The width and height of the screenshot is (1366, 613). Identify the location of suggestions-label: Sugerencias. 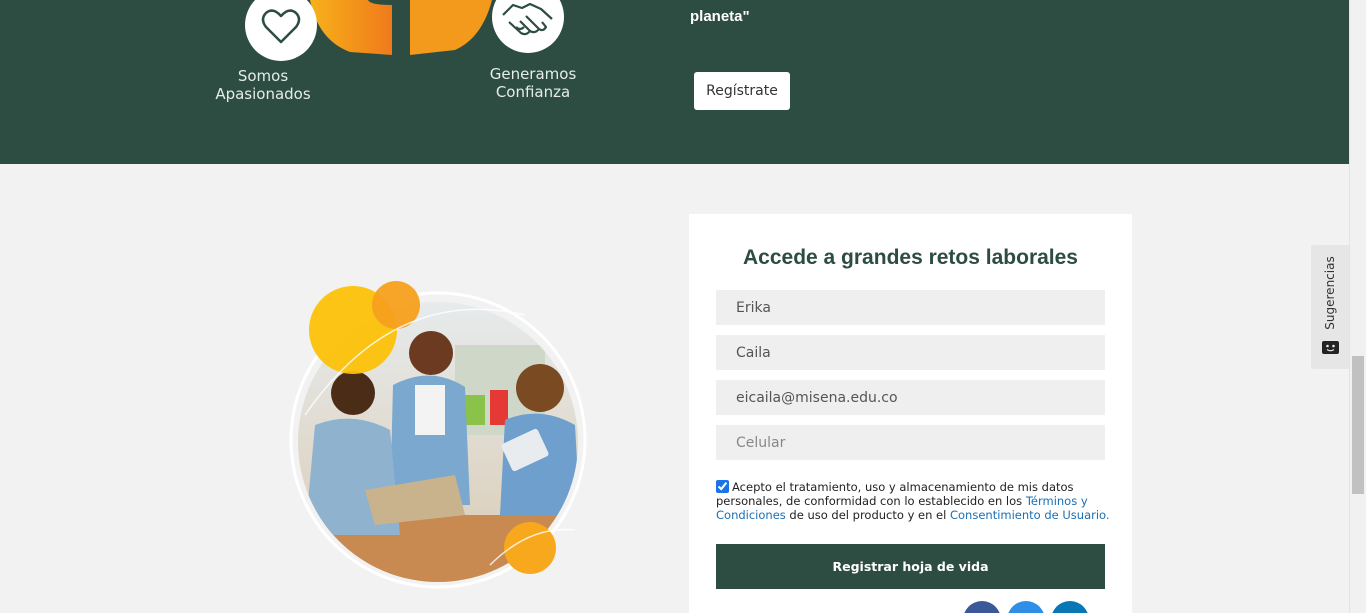
(1330, 293).